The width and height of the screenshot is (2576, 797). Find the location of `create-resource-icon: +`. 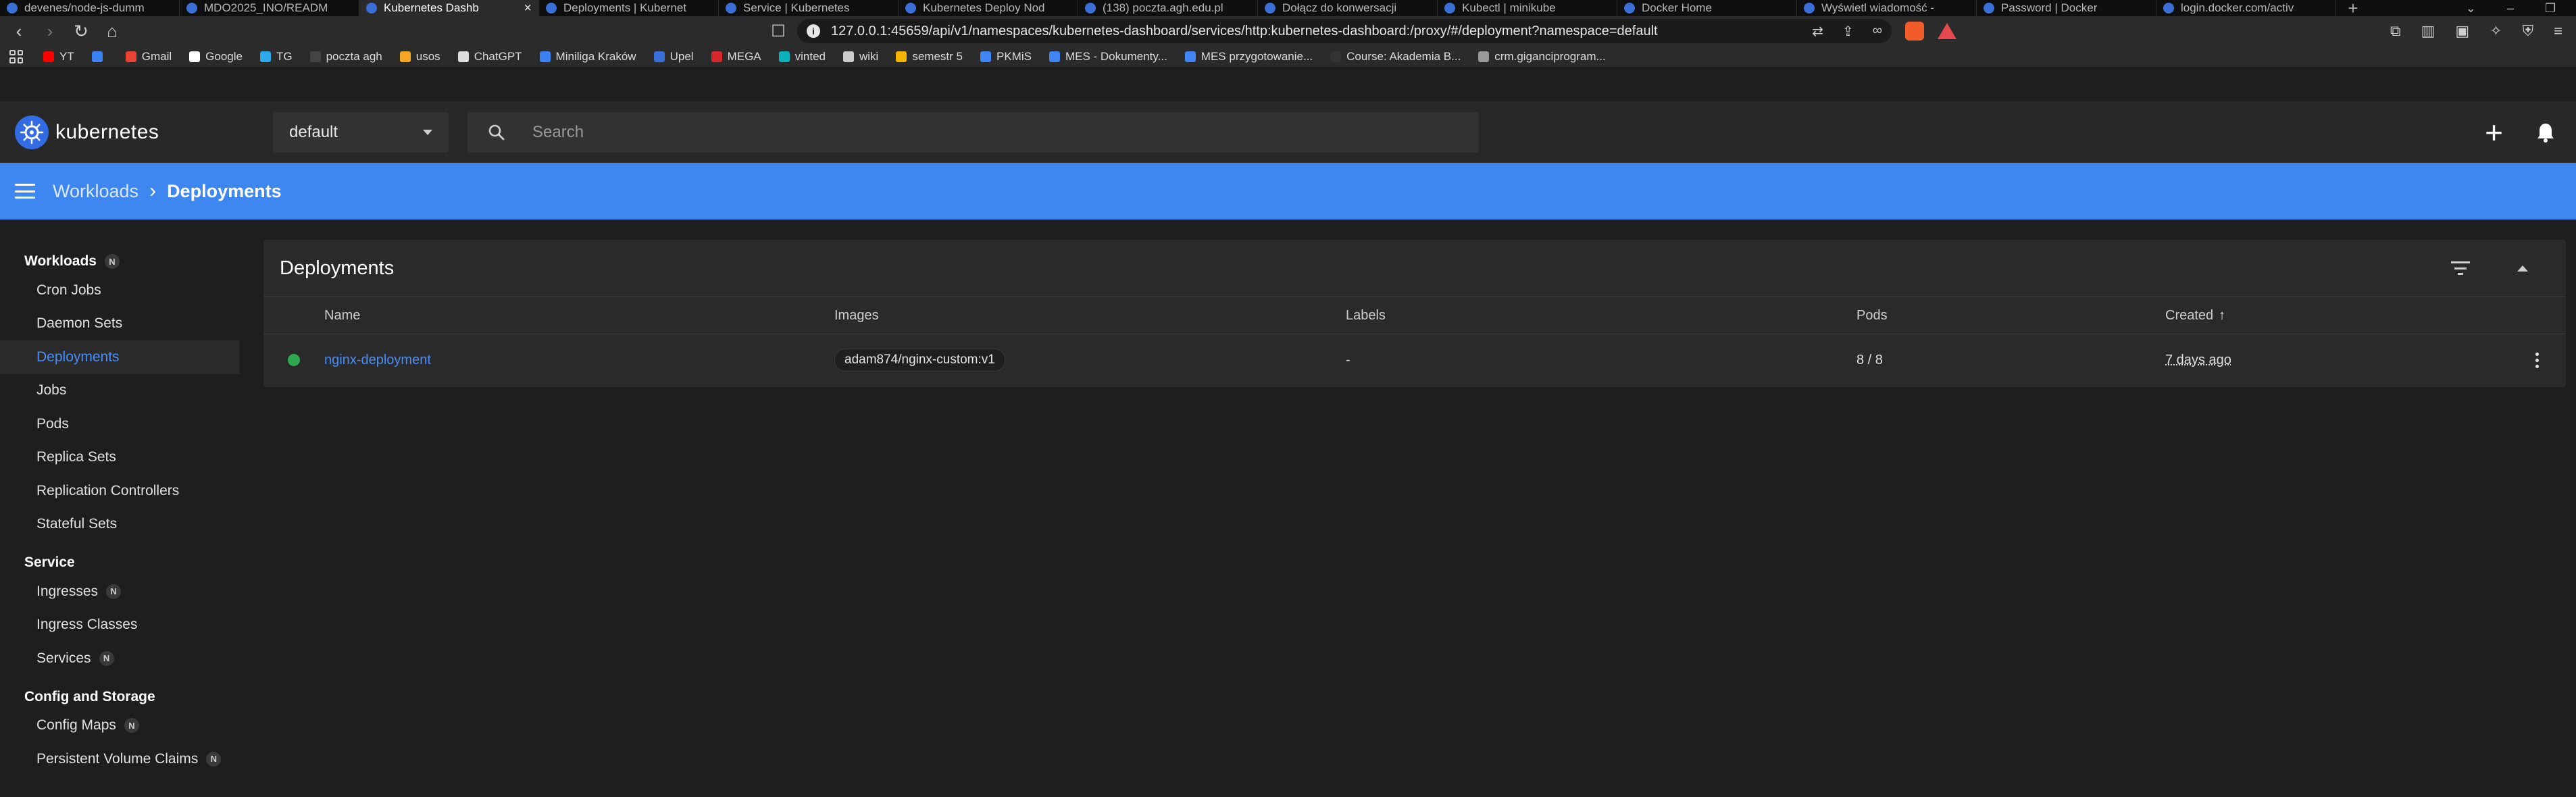

create-resource-icon: + is located at coordinates (2494, 132).